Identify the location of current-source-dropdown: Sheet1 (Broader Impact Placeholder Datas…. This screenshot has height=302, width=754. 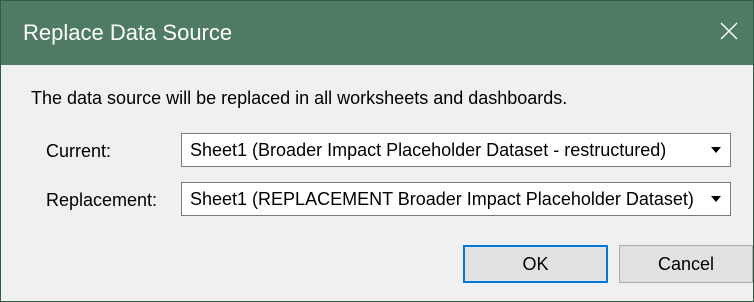
(456, 150).